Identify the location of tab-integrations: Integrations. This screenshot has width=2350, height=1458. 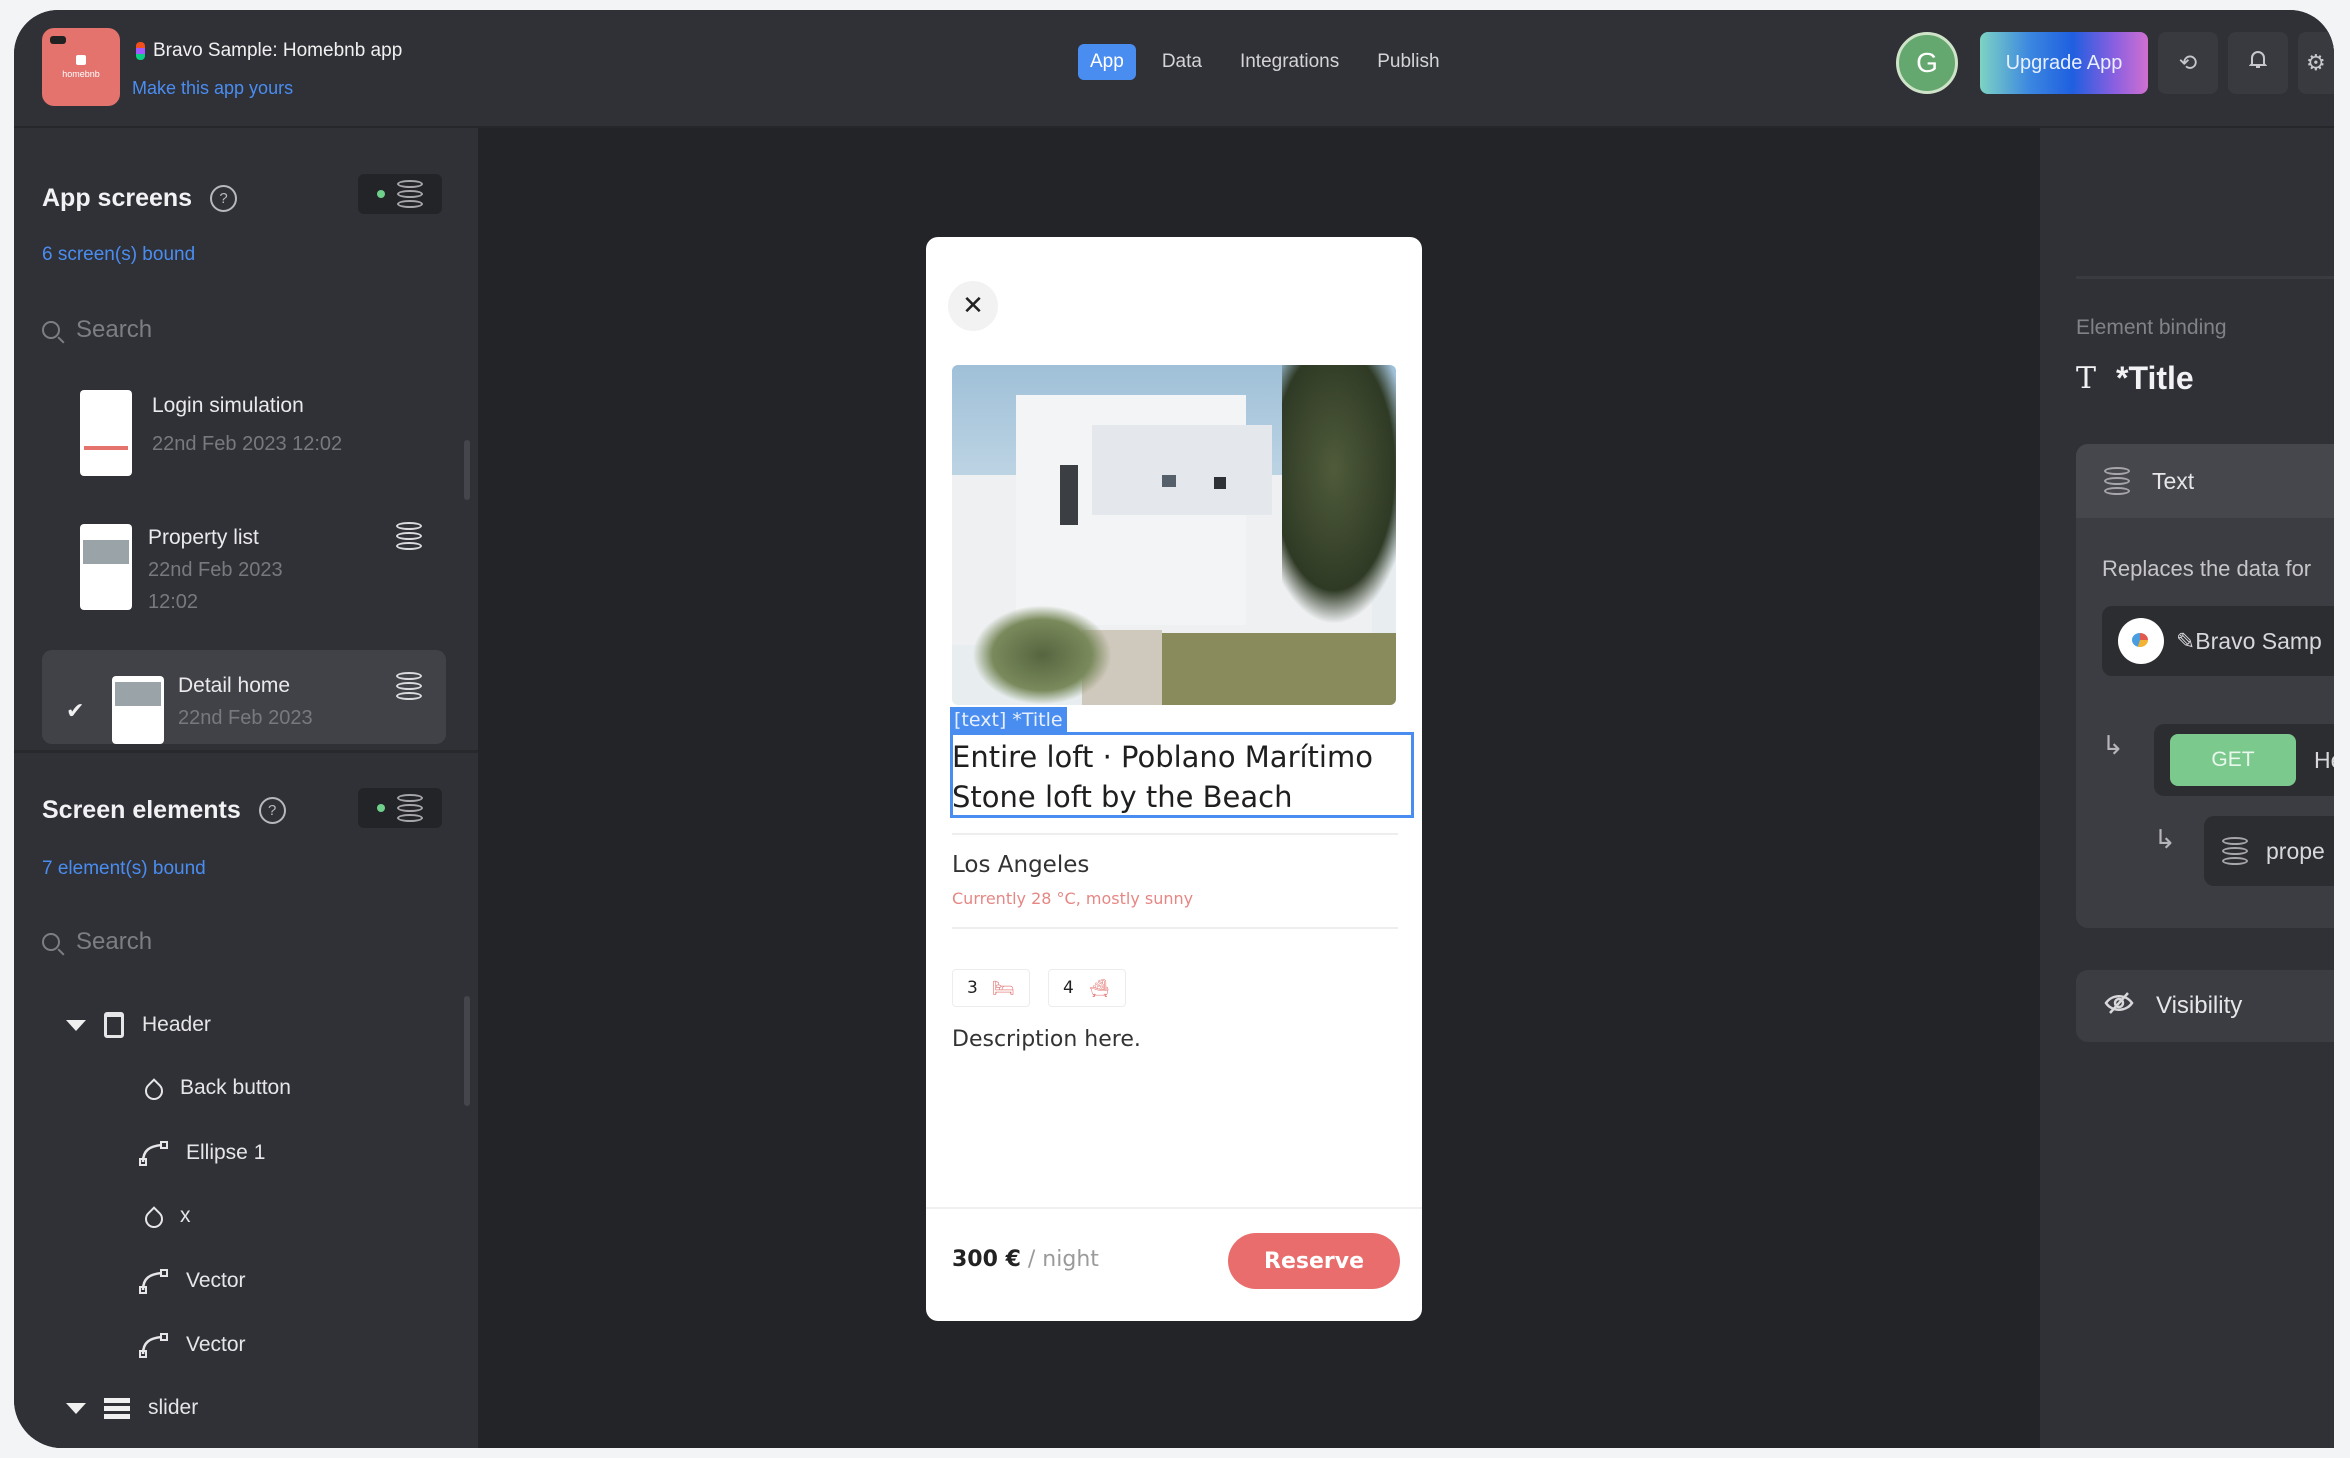
(1289, 62).